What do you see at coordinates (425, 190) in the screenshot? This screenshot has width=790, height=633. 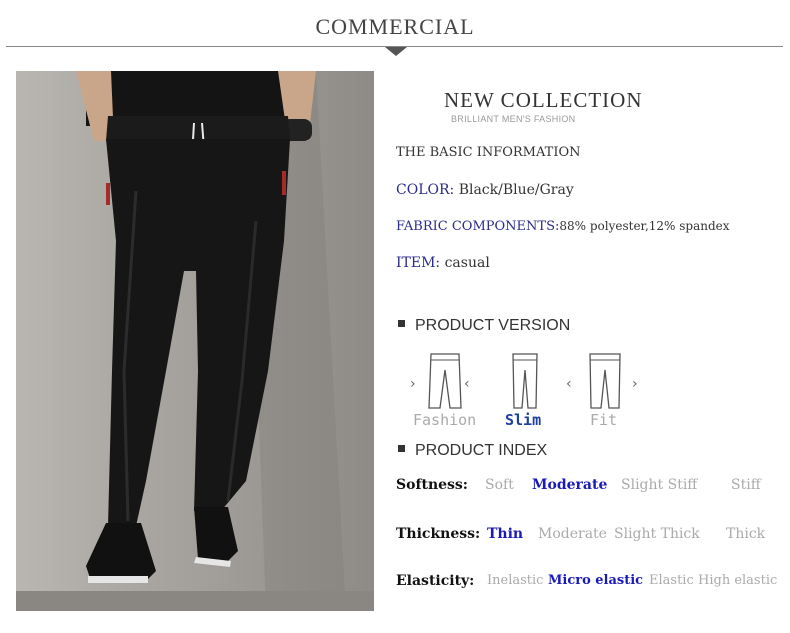 I see `color-label: COLOR:` at bounding box center [425, 190].